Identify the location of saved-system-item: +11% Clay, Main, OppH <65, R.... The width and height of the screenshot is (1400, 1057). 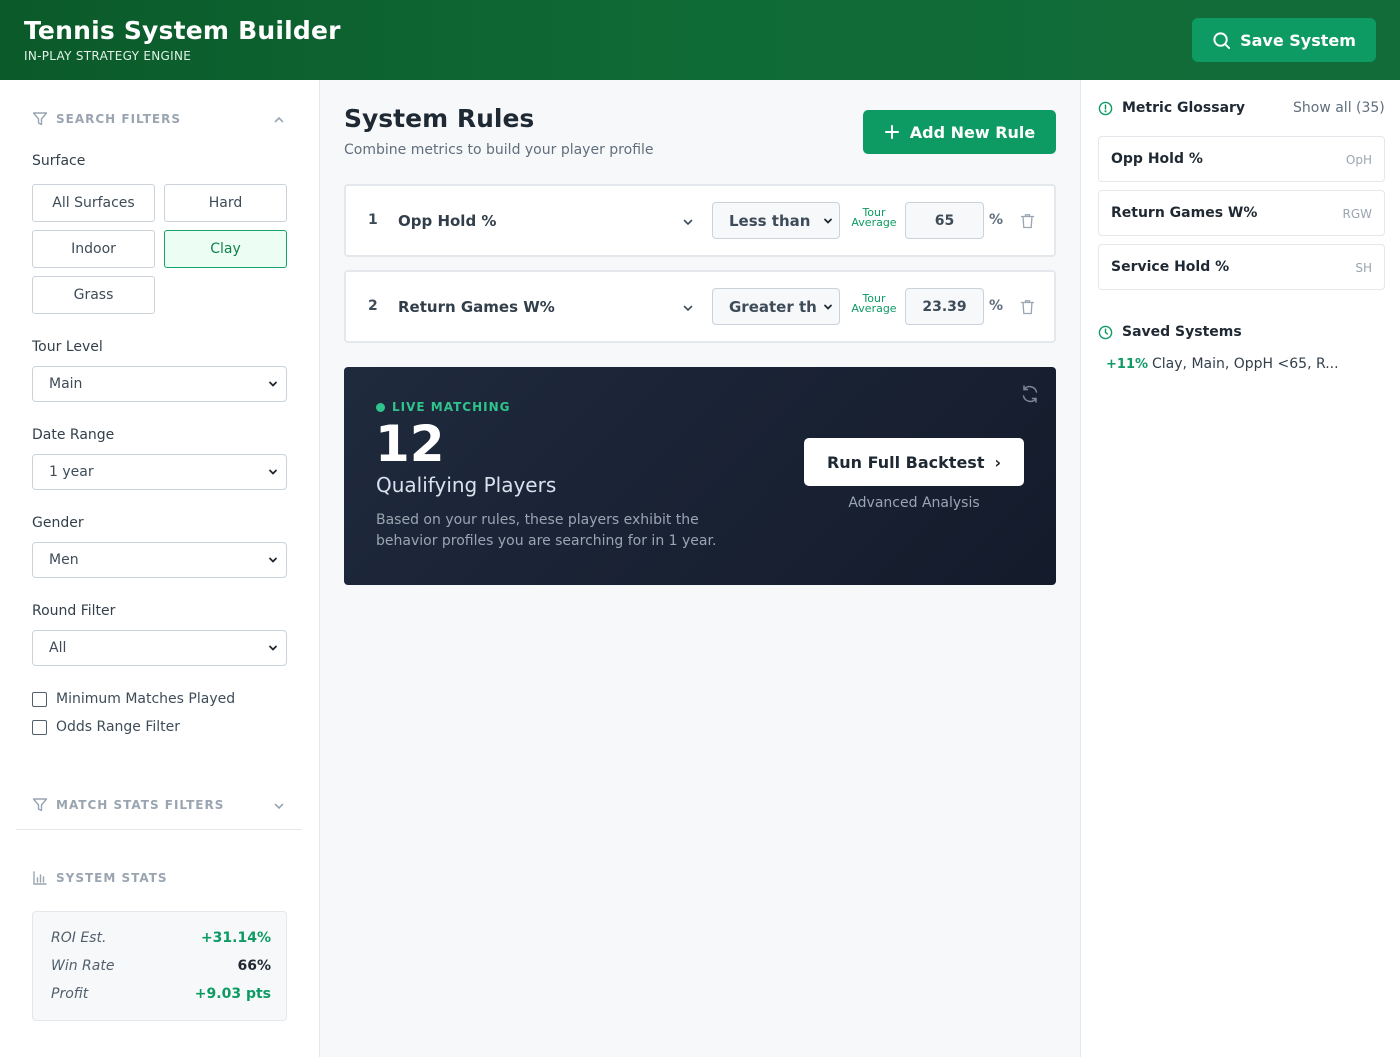
(1222, 364).